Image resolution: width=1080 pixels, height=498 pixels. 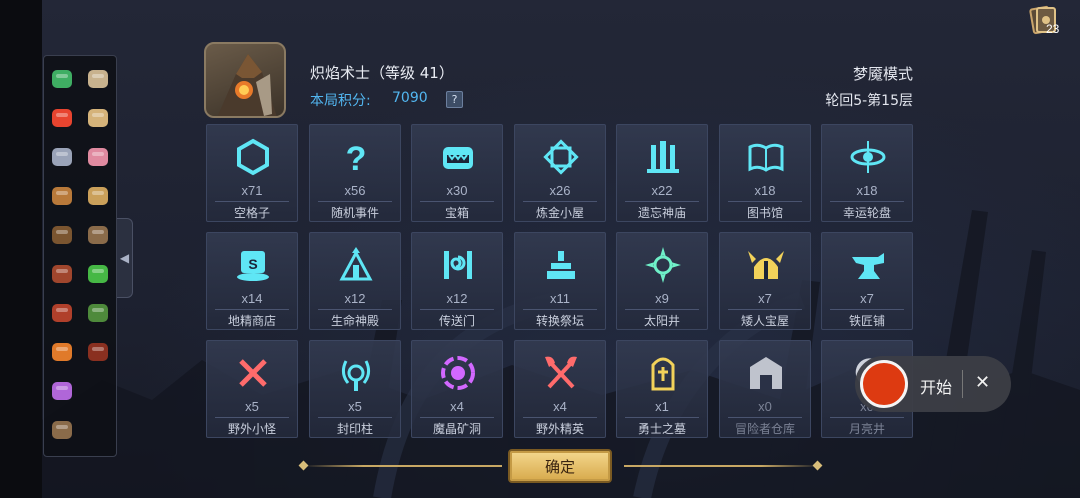 What do you see at coordinates (765, 389) in the screenshot?
I see `map-tile: x0 冒险者仓库` at bounding box center [765, 389].